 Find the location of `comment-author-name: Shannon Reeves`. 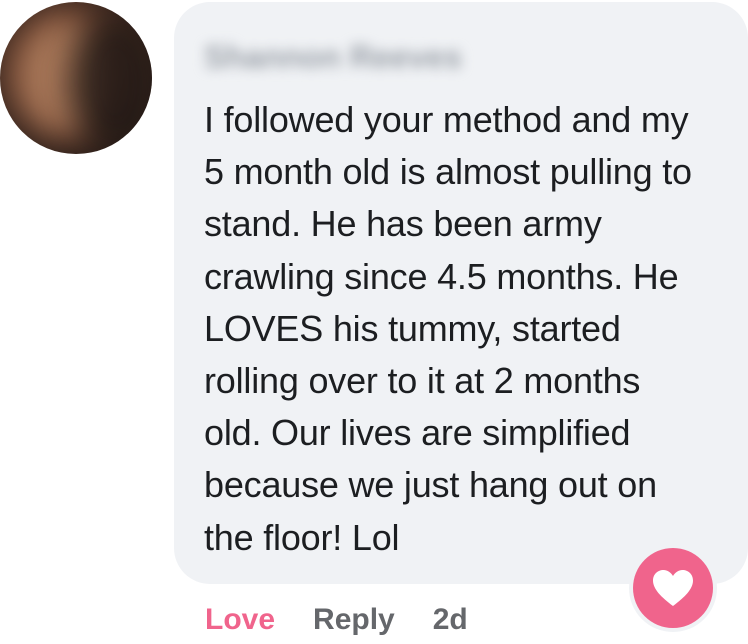

comment-author-name: Shannon Reeves is located at coordinates (333, 57).